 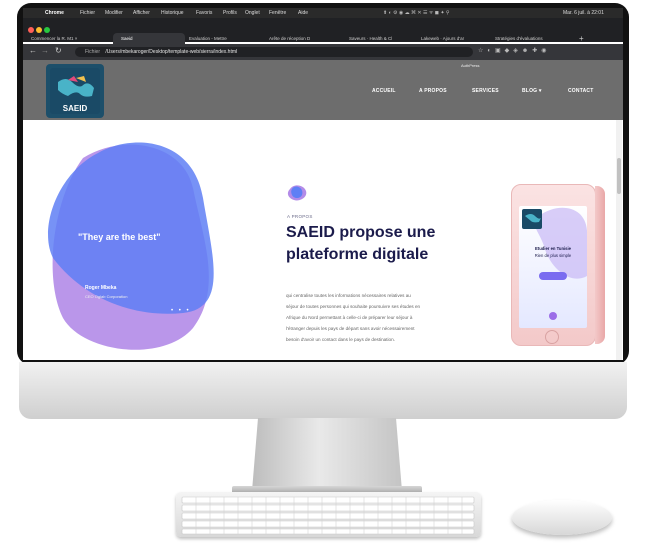 What do you see at coordinates (131, 246) in the screenshot?
I see `hero-blob-graphic` at bounding box center [131, 246].